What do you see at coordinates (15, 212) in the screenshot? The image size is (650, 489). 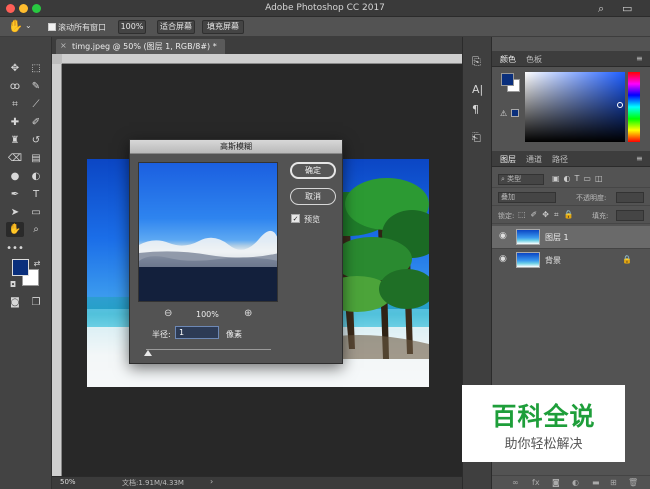 I see `path-selection-tool-icon: ➤` at bounding box center [15, 212].